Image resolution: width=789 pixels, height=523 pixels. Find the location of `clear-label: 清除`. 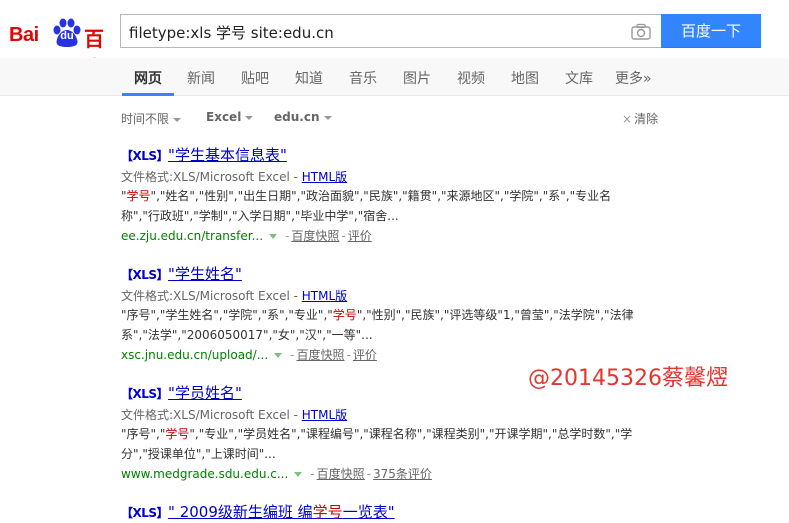

clear-label: 清除 is located at coordinates (646, 119).